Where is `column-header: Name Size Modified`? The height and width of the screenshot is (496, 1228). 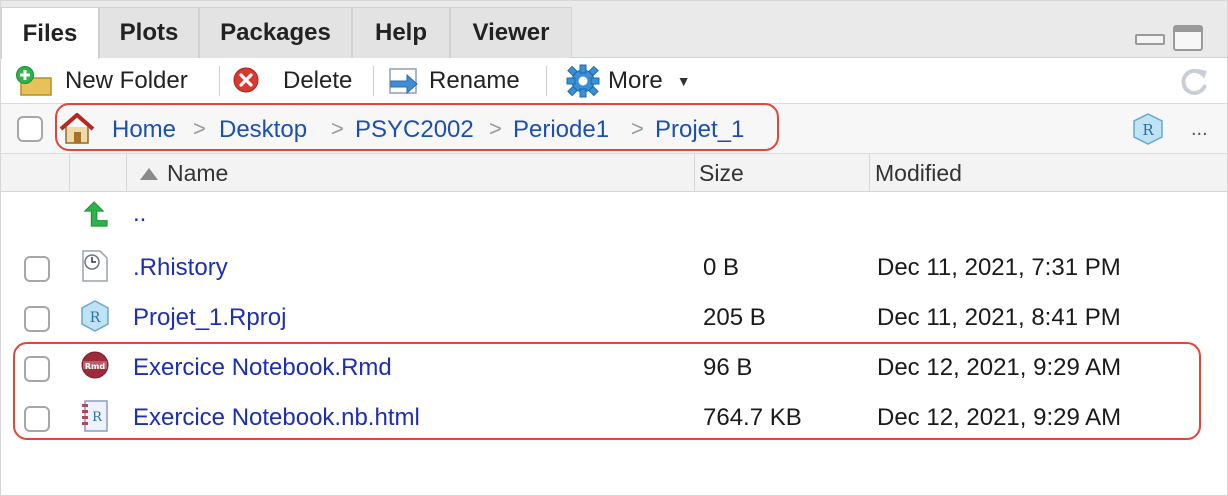 column-header: Name Size Modified is located at coordinates (614, 173).